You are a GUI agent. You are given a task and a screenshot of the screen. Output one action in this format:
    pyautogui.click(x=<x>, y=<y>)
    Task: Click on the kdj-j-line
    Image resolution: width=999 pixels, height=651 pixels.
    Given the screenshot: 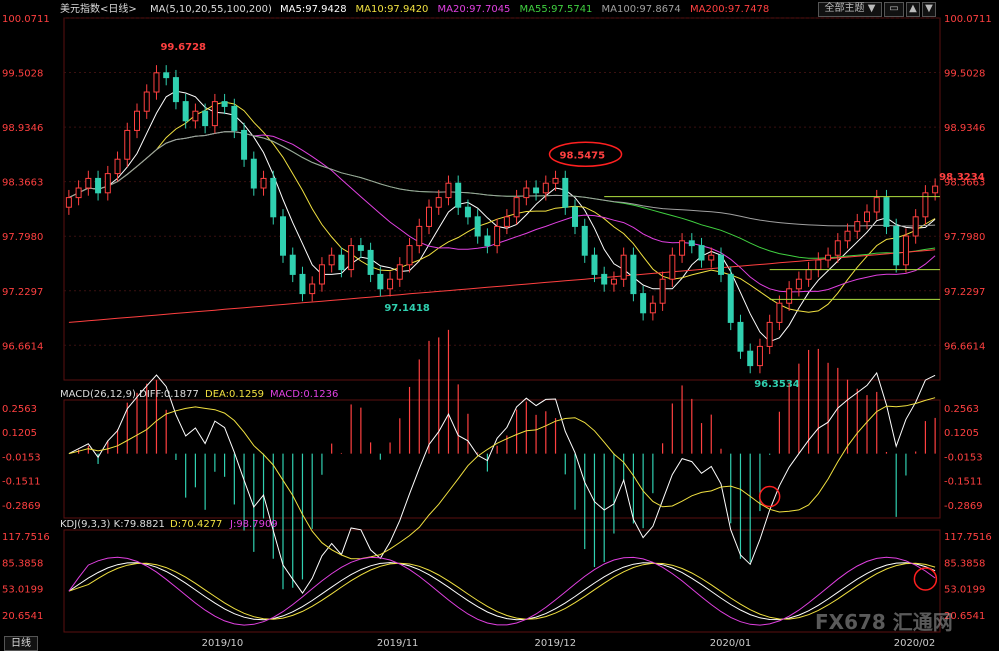 What is the action you would take?
    pyautogui.click(x=502, y=591)
    